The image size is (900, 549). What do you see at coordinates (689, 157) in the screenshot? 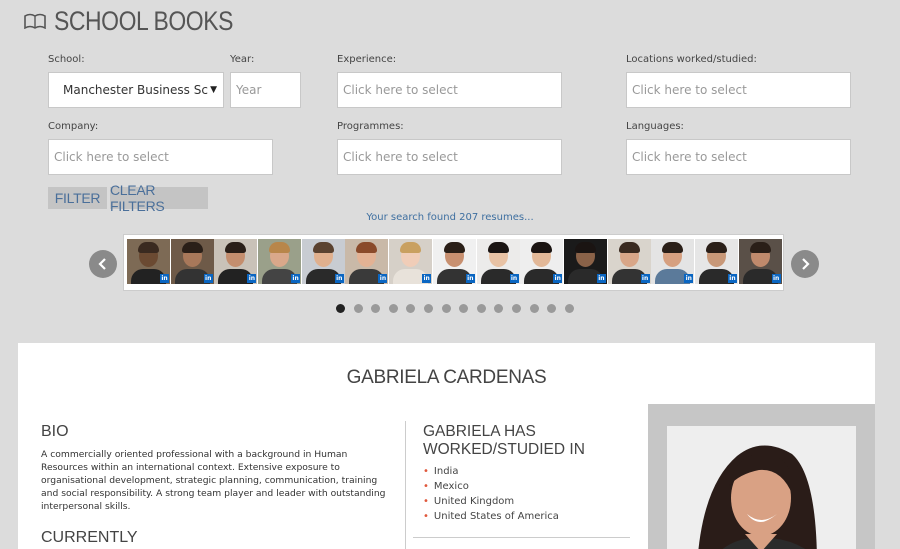
I see `languages-placeholder: Click here to select` at bounding box center [689, 157].